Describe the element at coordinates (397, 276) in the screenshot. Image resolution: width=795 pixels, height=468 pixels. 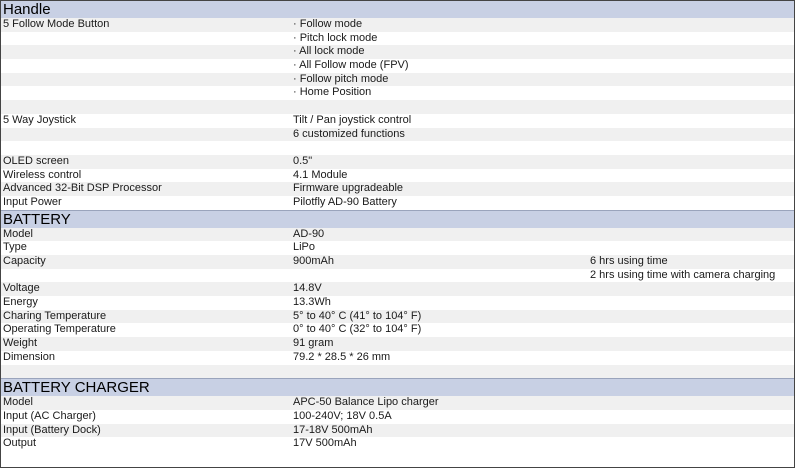
I see `table-row: 2 hrs using time with camera charging` at that location.